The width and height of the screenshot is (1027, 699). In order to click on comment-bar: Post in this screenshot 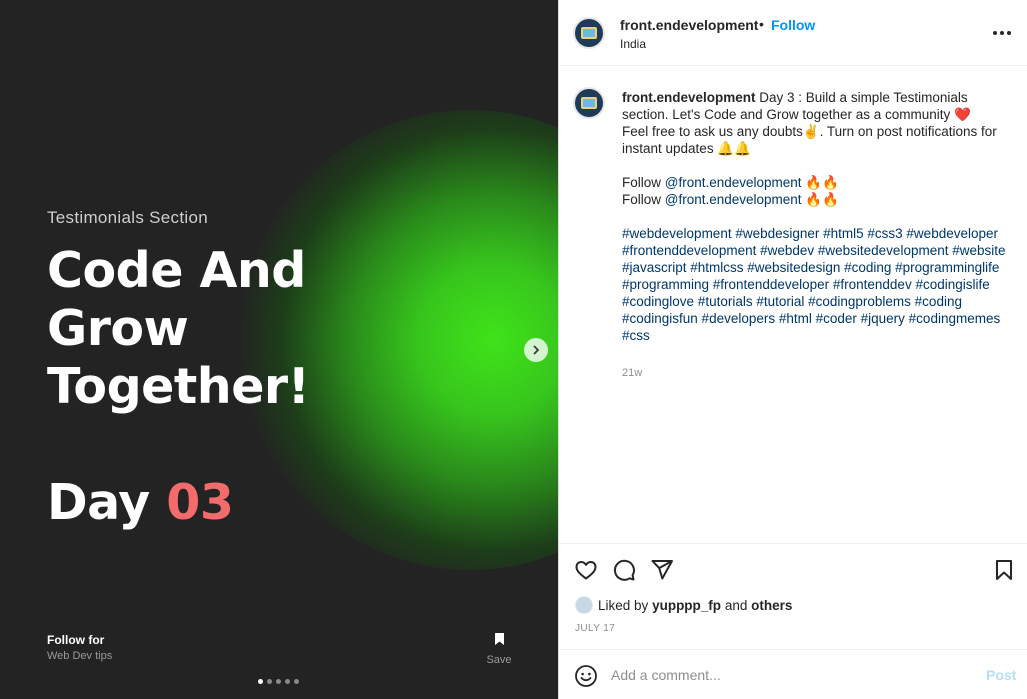, I will do `click(793, 674)`.